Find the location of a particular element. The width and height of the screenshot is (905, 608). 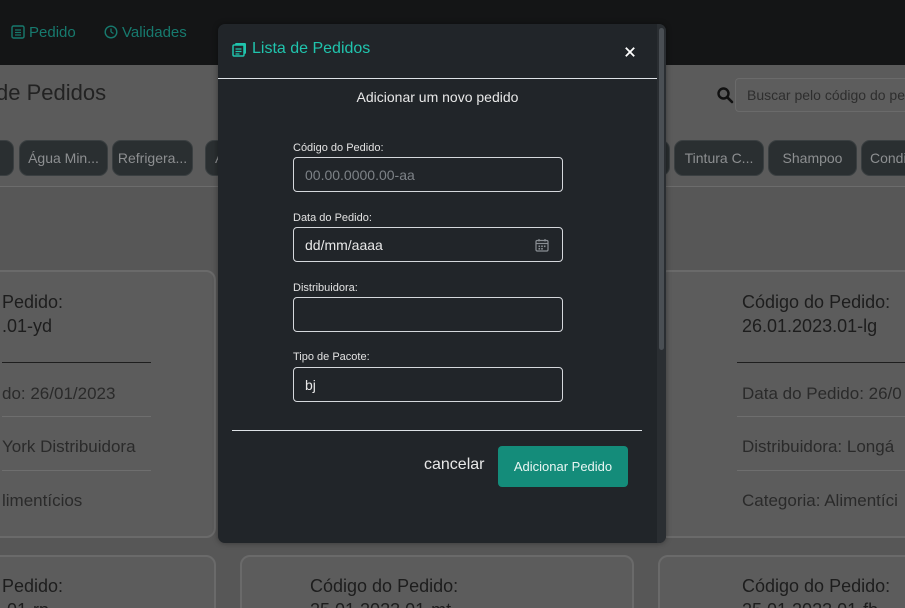

category-label: Condi is located at coordinates (887, 158).